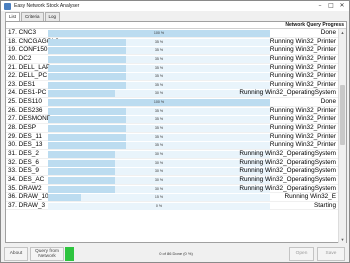 The width and height of the screenshot is (350, 263). What do you see at coordinates (25, 102) in the screenshot?
I see `row-name: 25. DES110` at bounding box center [25, 102].